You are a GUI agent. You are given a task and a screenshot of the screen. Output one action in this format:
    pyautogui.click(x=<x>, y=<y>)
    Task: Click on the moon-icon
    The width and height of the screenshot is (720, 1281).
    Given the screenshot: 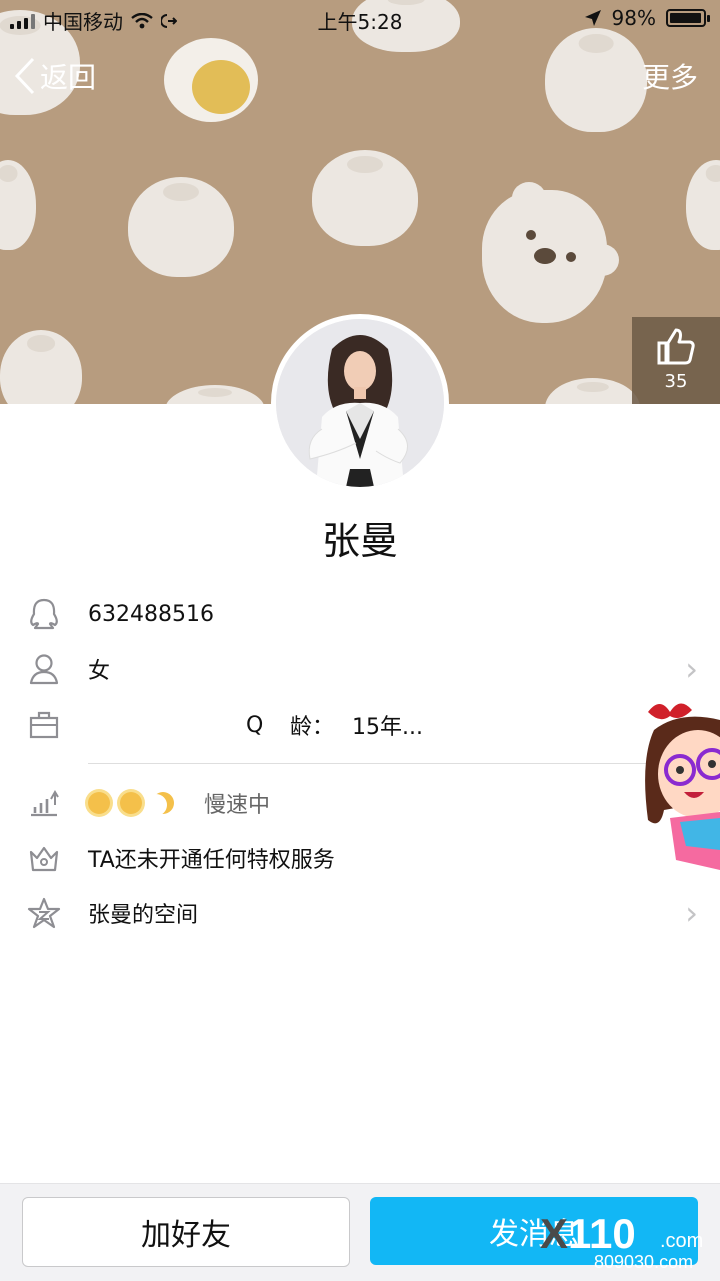 What is the action you would take?
    pyautogui.click(x=163, y=803)
    